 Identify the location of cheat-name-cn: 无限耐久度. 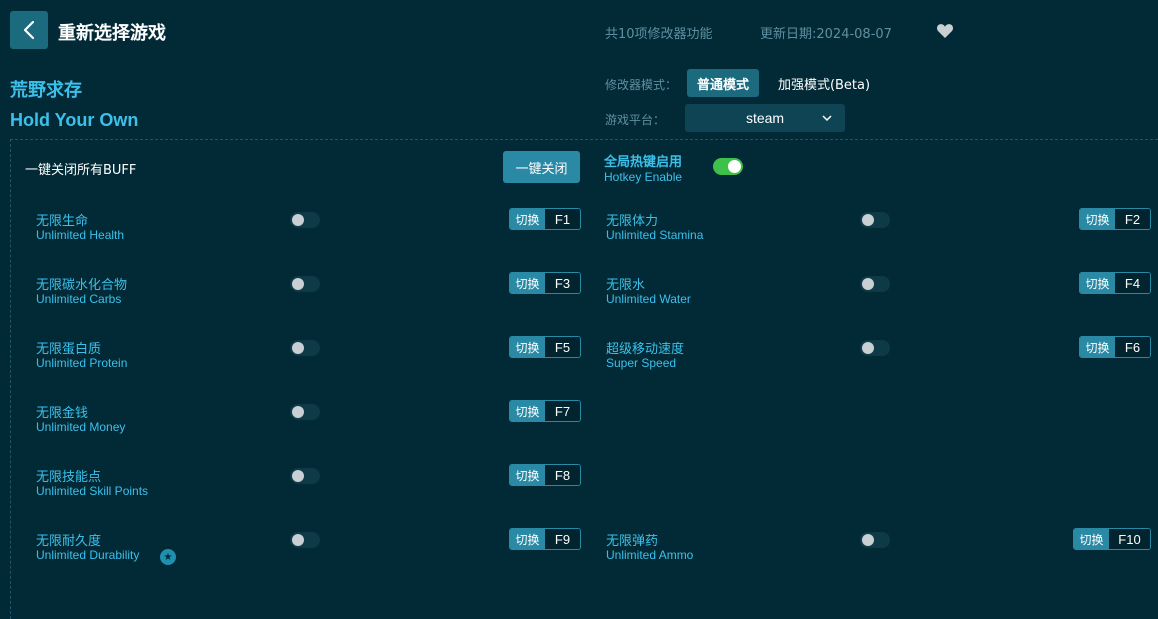
(69, 541).